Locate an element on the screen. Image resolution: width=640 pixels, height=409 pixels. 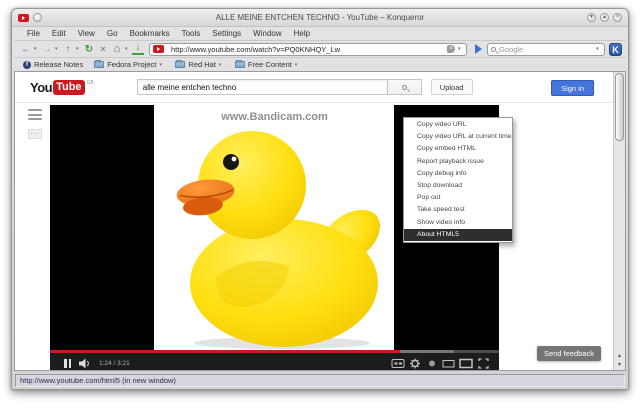
upload-button: Upload is located at coordinates (451, 87).